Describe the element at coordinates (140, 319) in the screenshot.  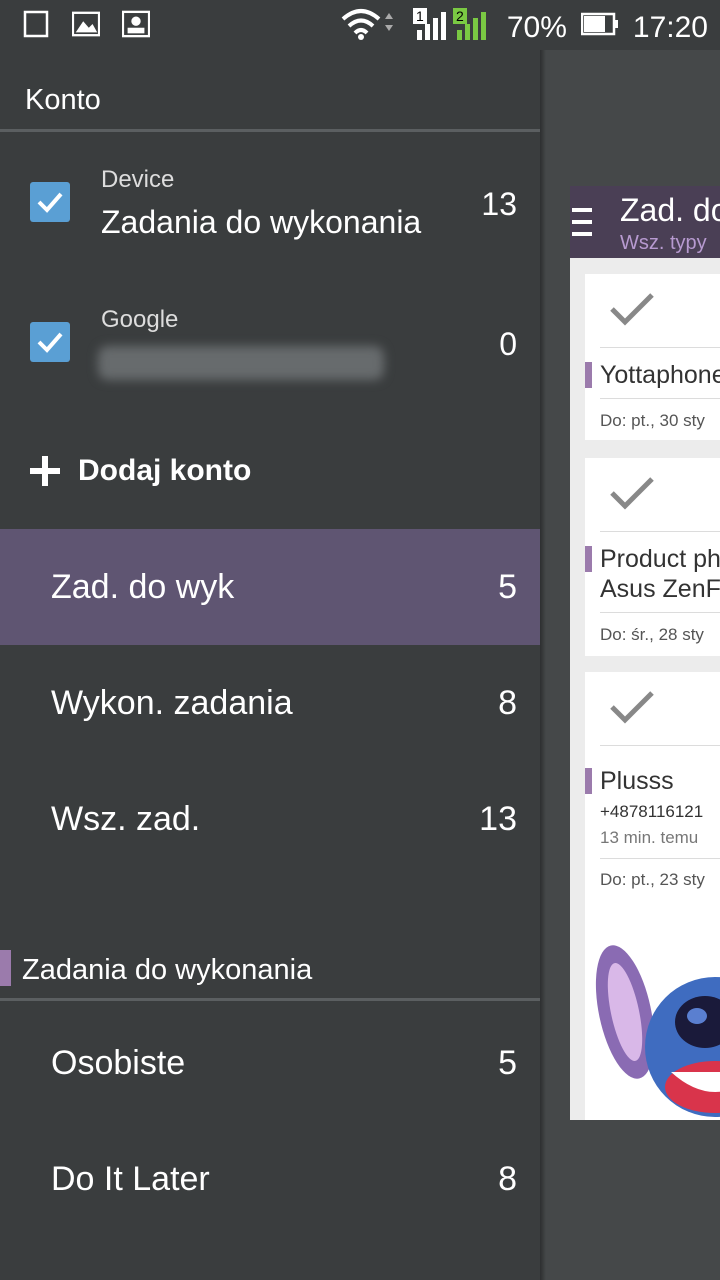
I see `account-source: Google` at that location.